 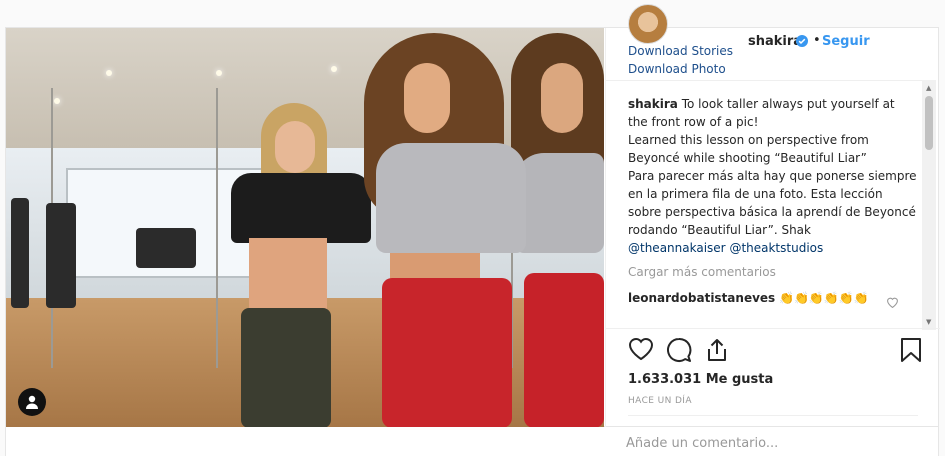 I want to click on comment-button, so click(x=679, y=350).